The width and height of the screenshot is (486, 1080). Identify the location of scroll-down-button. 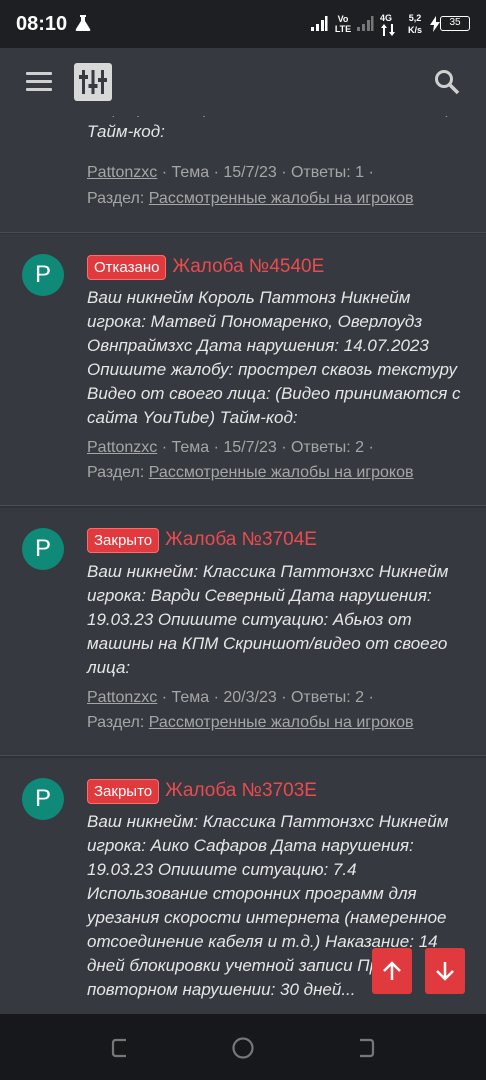
(445, 971).